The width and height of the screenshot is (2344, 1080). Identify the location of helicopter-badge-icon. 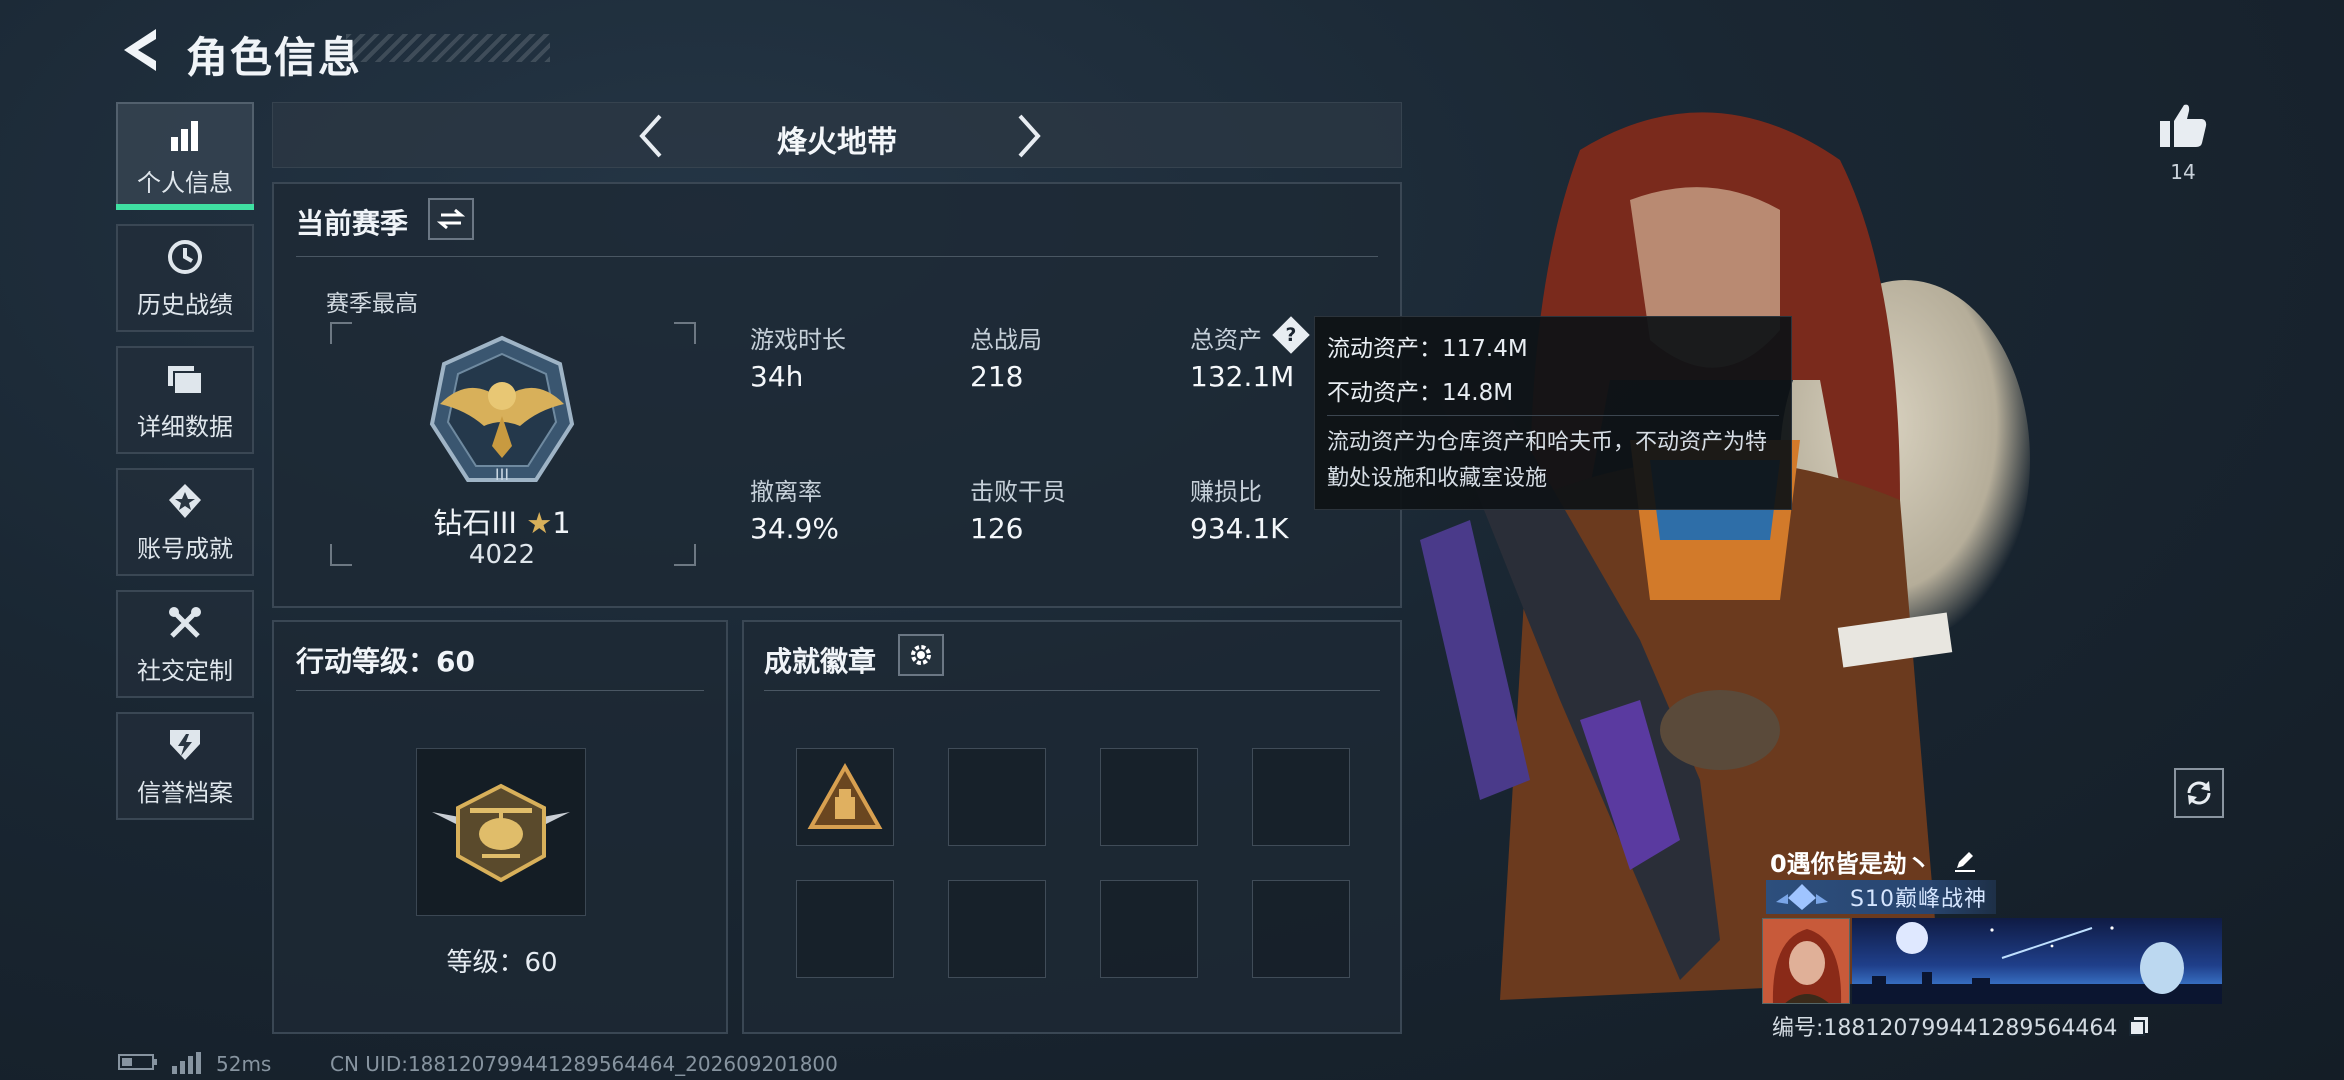
(501, 833).